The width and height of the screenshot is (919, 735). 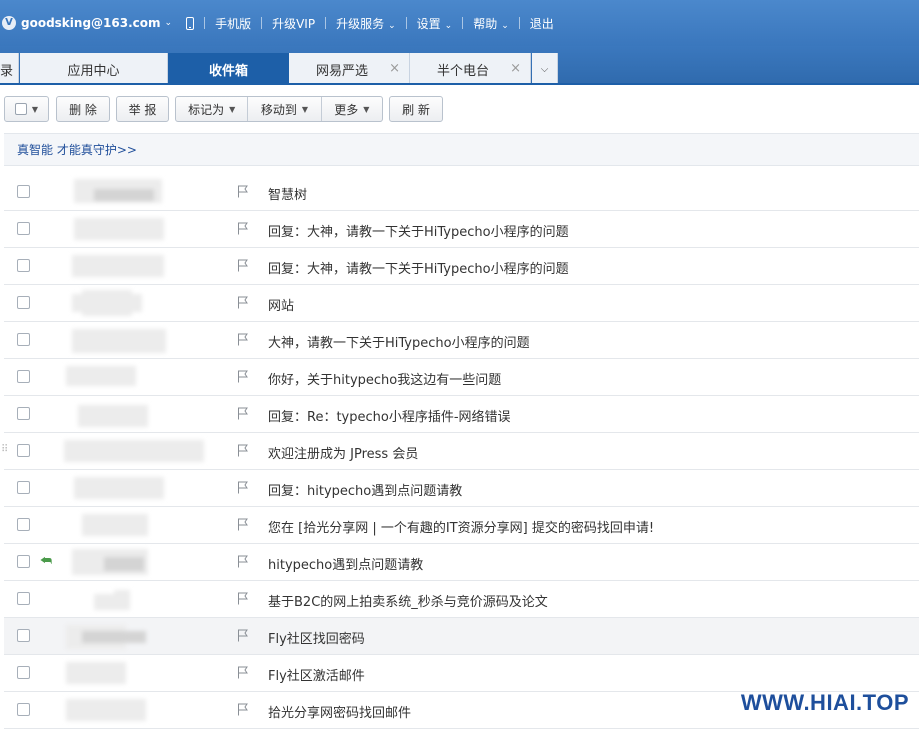 I want to click on mail-row: 回复：Re：typecho小程序插件-网络错误, so click(x=461, y=414).